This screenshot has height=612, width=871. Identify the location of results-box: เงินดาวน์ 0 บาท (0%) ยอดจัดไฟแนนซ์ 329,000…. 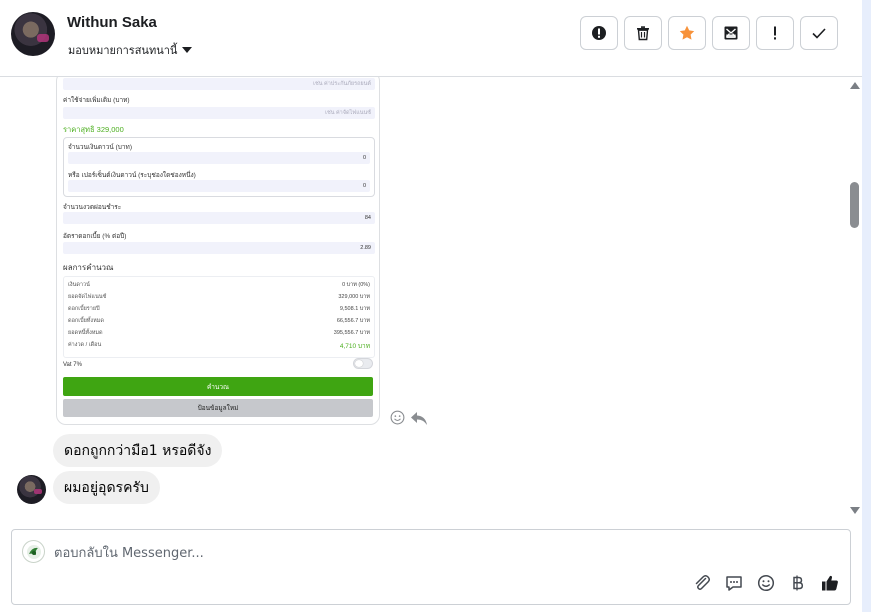
(219, 317).